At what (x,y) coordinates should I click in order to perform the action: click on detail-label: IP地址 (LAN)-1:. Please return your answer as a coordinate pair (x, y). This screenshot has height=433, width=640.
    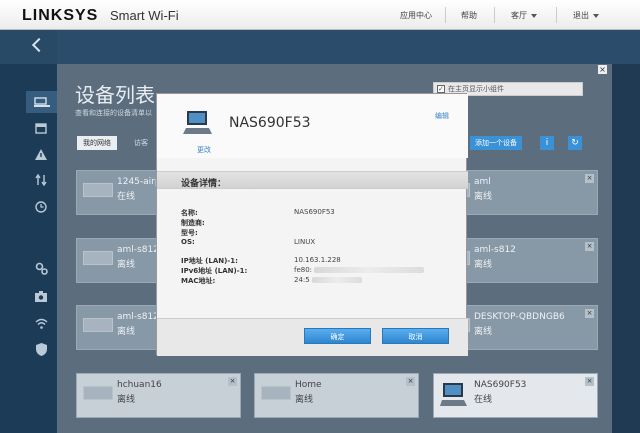
    Looking at the image, I should click on (209, 261).